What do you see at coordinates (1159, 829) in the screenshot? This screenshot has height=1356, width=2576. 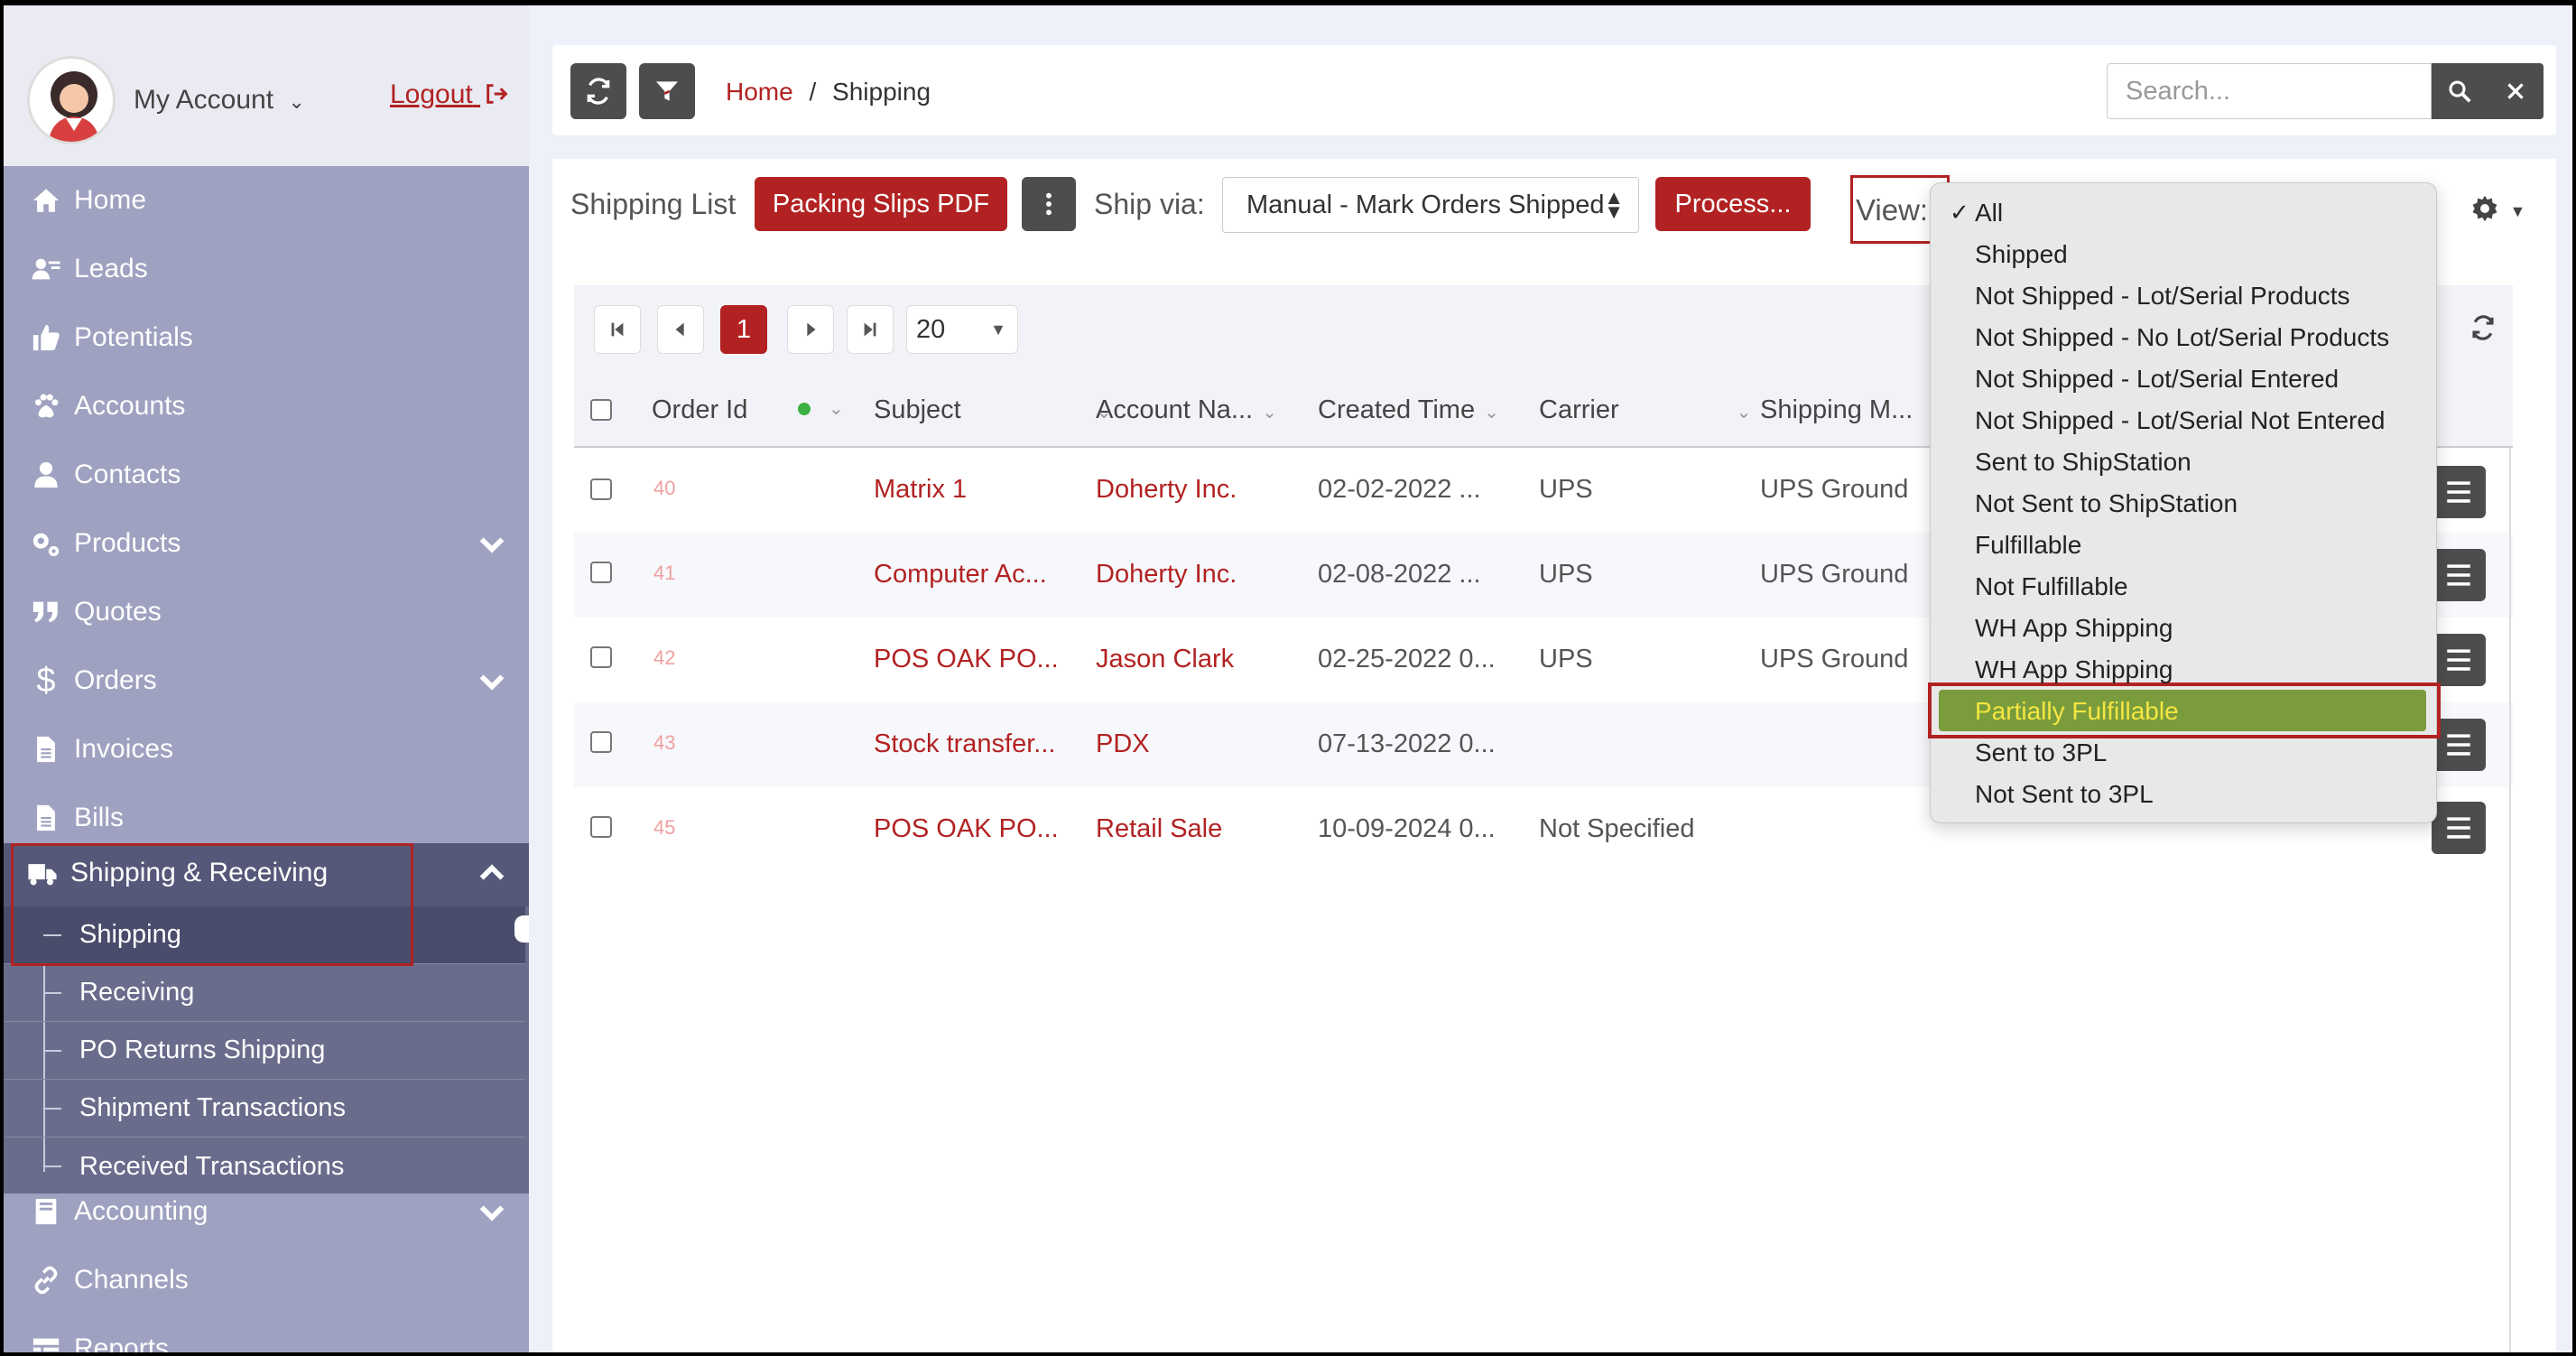 I see `account-cell: Retail Sale` at bounding box center [1159, 829].